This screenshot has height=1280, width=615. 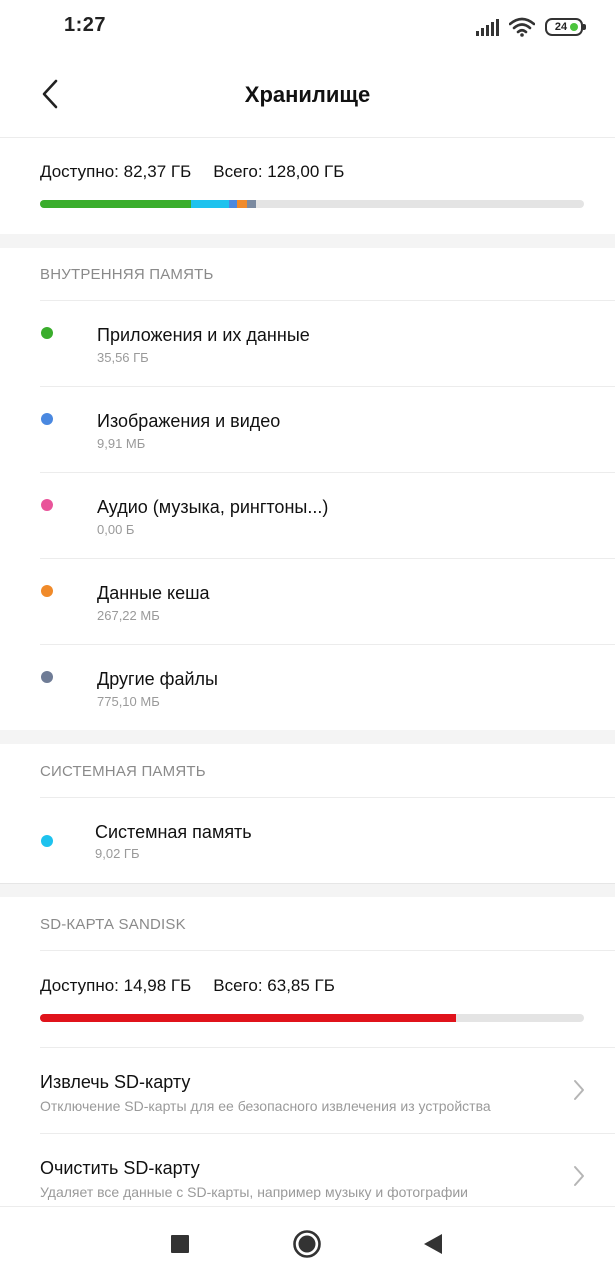 I want to click on list-item-size: 775,10 МБ, so click(x=128, y=701).